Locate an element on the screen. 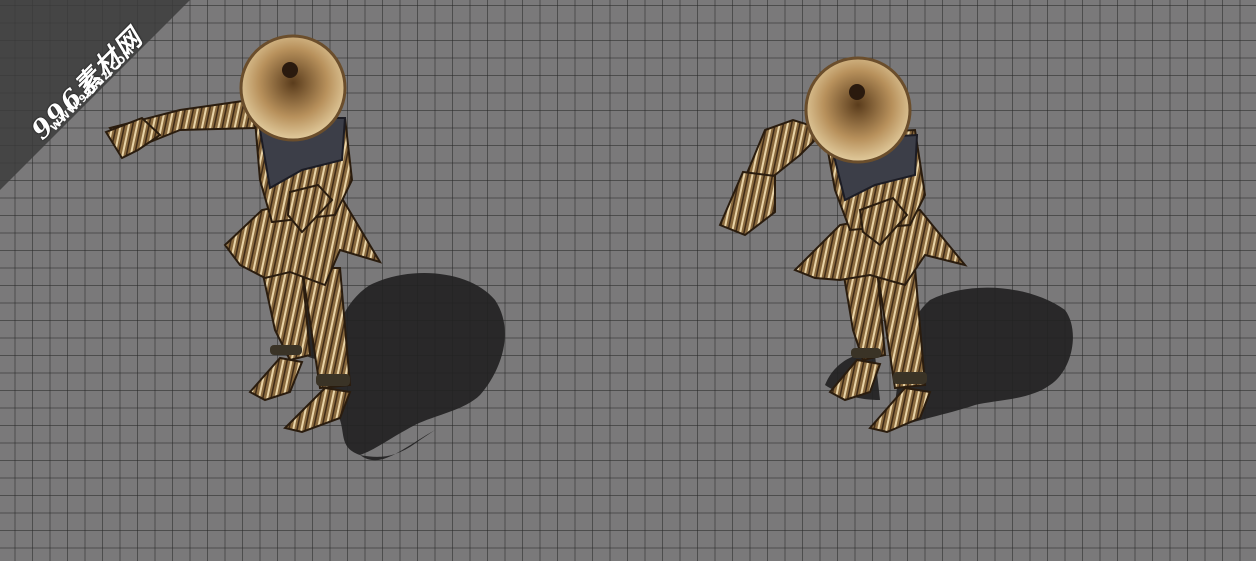 The image size is (1256, 561). creature-hand-left is located at coordinates (747, 203).